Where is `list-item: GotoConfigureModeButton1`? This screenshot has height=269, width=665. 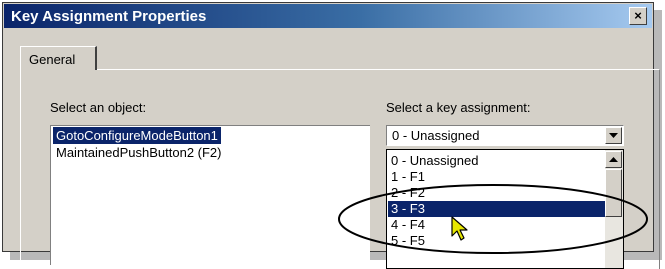 list-item: GotoConfigureModeButton1 is located at coordinates (137, 135).